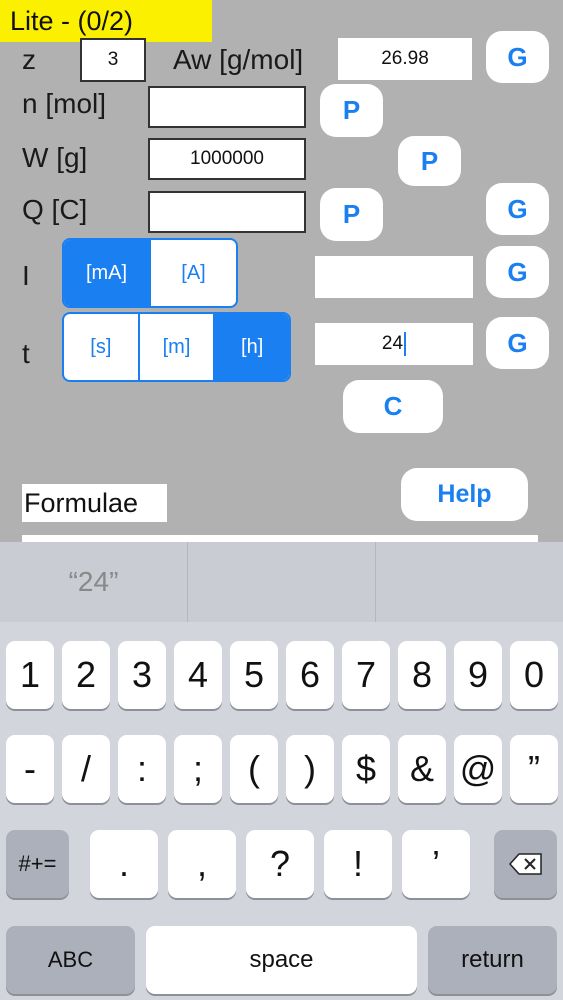 This screenshot has height=1000, width=563. What do you see at coordinates (517, 57) in the screenshot?
I see `aw-g-button: G` at bounding box center [517, 57].